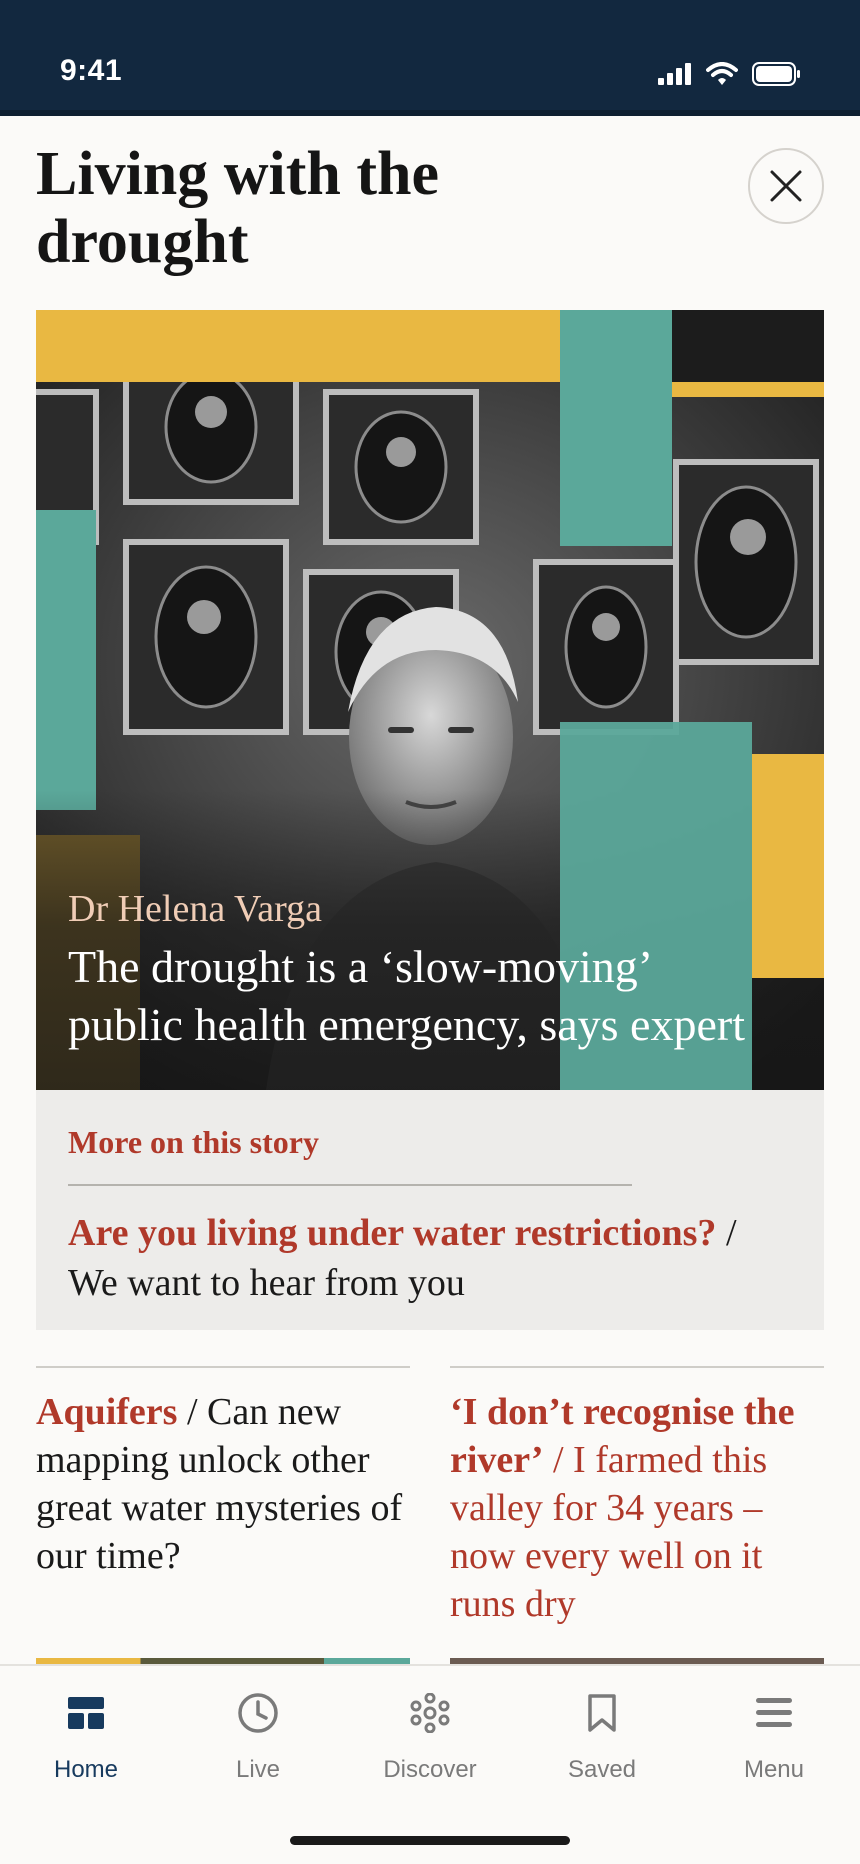 The width and height of the screenshot is (860, 1864). What do you see at coordinates (258, 1736) in the screenshot?
I see `tab-live: Live` at bounding box center [258, 1736].